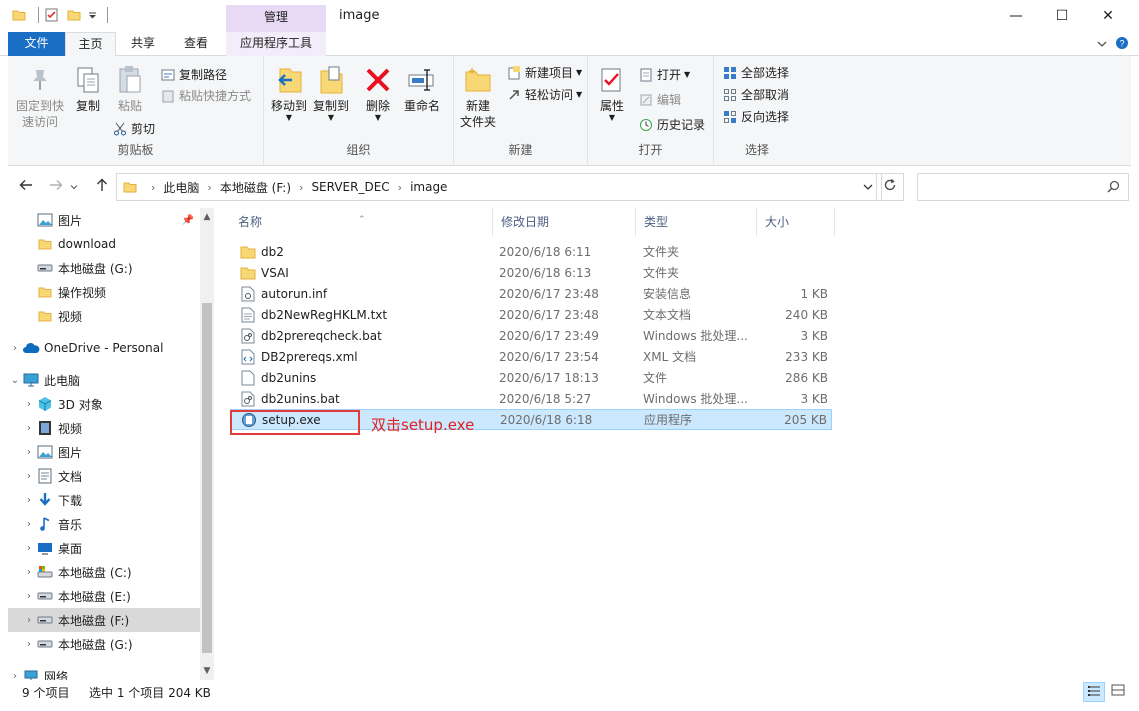 This screenshot has height=711, width=1139. Describe the element at coordinates (1062, 15) in the screenshot. I see `maximize-button: ☐` at that location.